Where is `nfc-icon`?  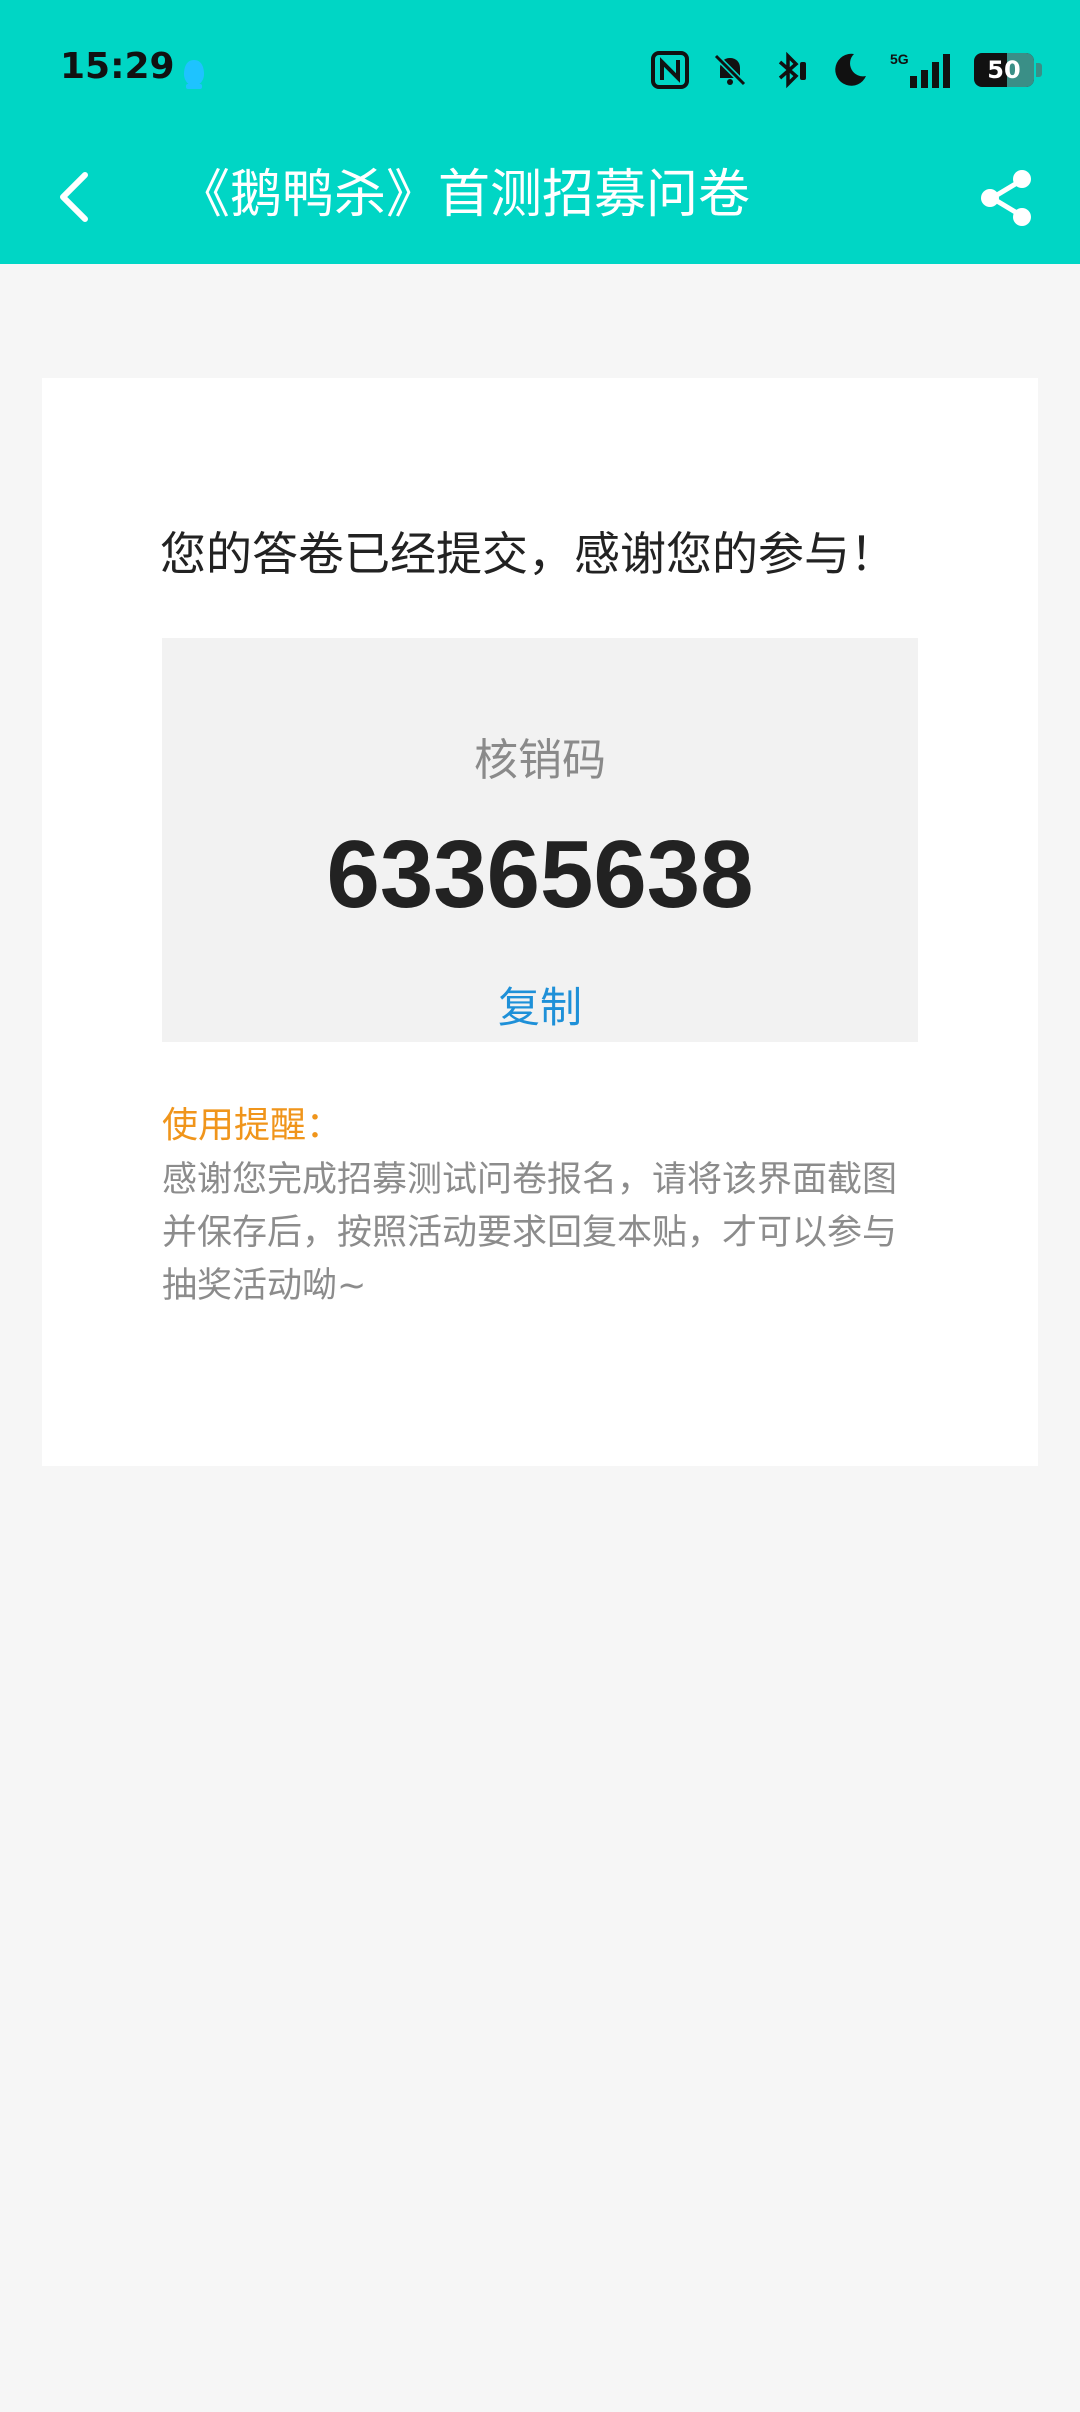 nfc-icon is located at coordinates (670, 70).